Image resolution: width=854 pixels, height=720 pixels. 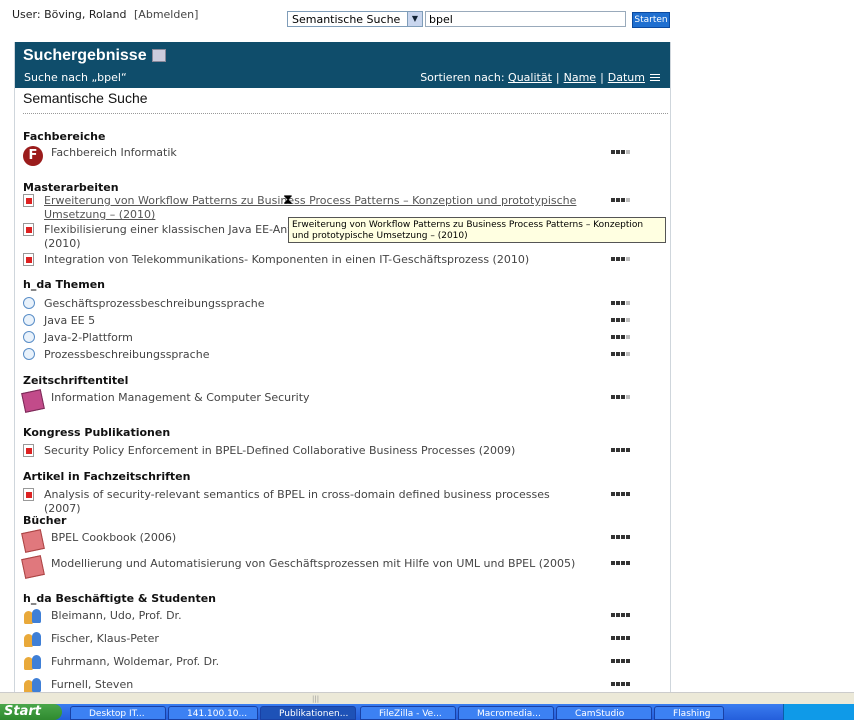 I want to click on scrollbar-grip-icon: |||, so click(x=317, y=699).